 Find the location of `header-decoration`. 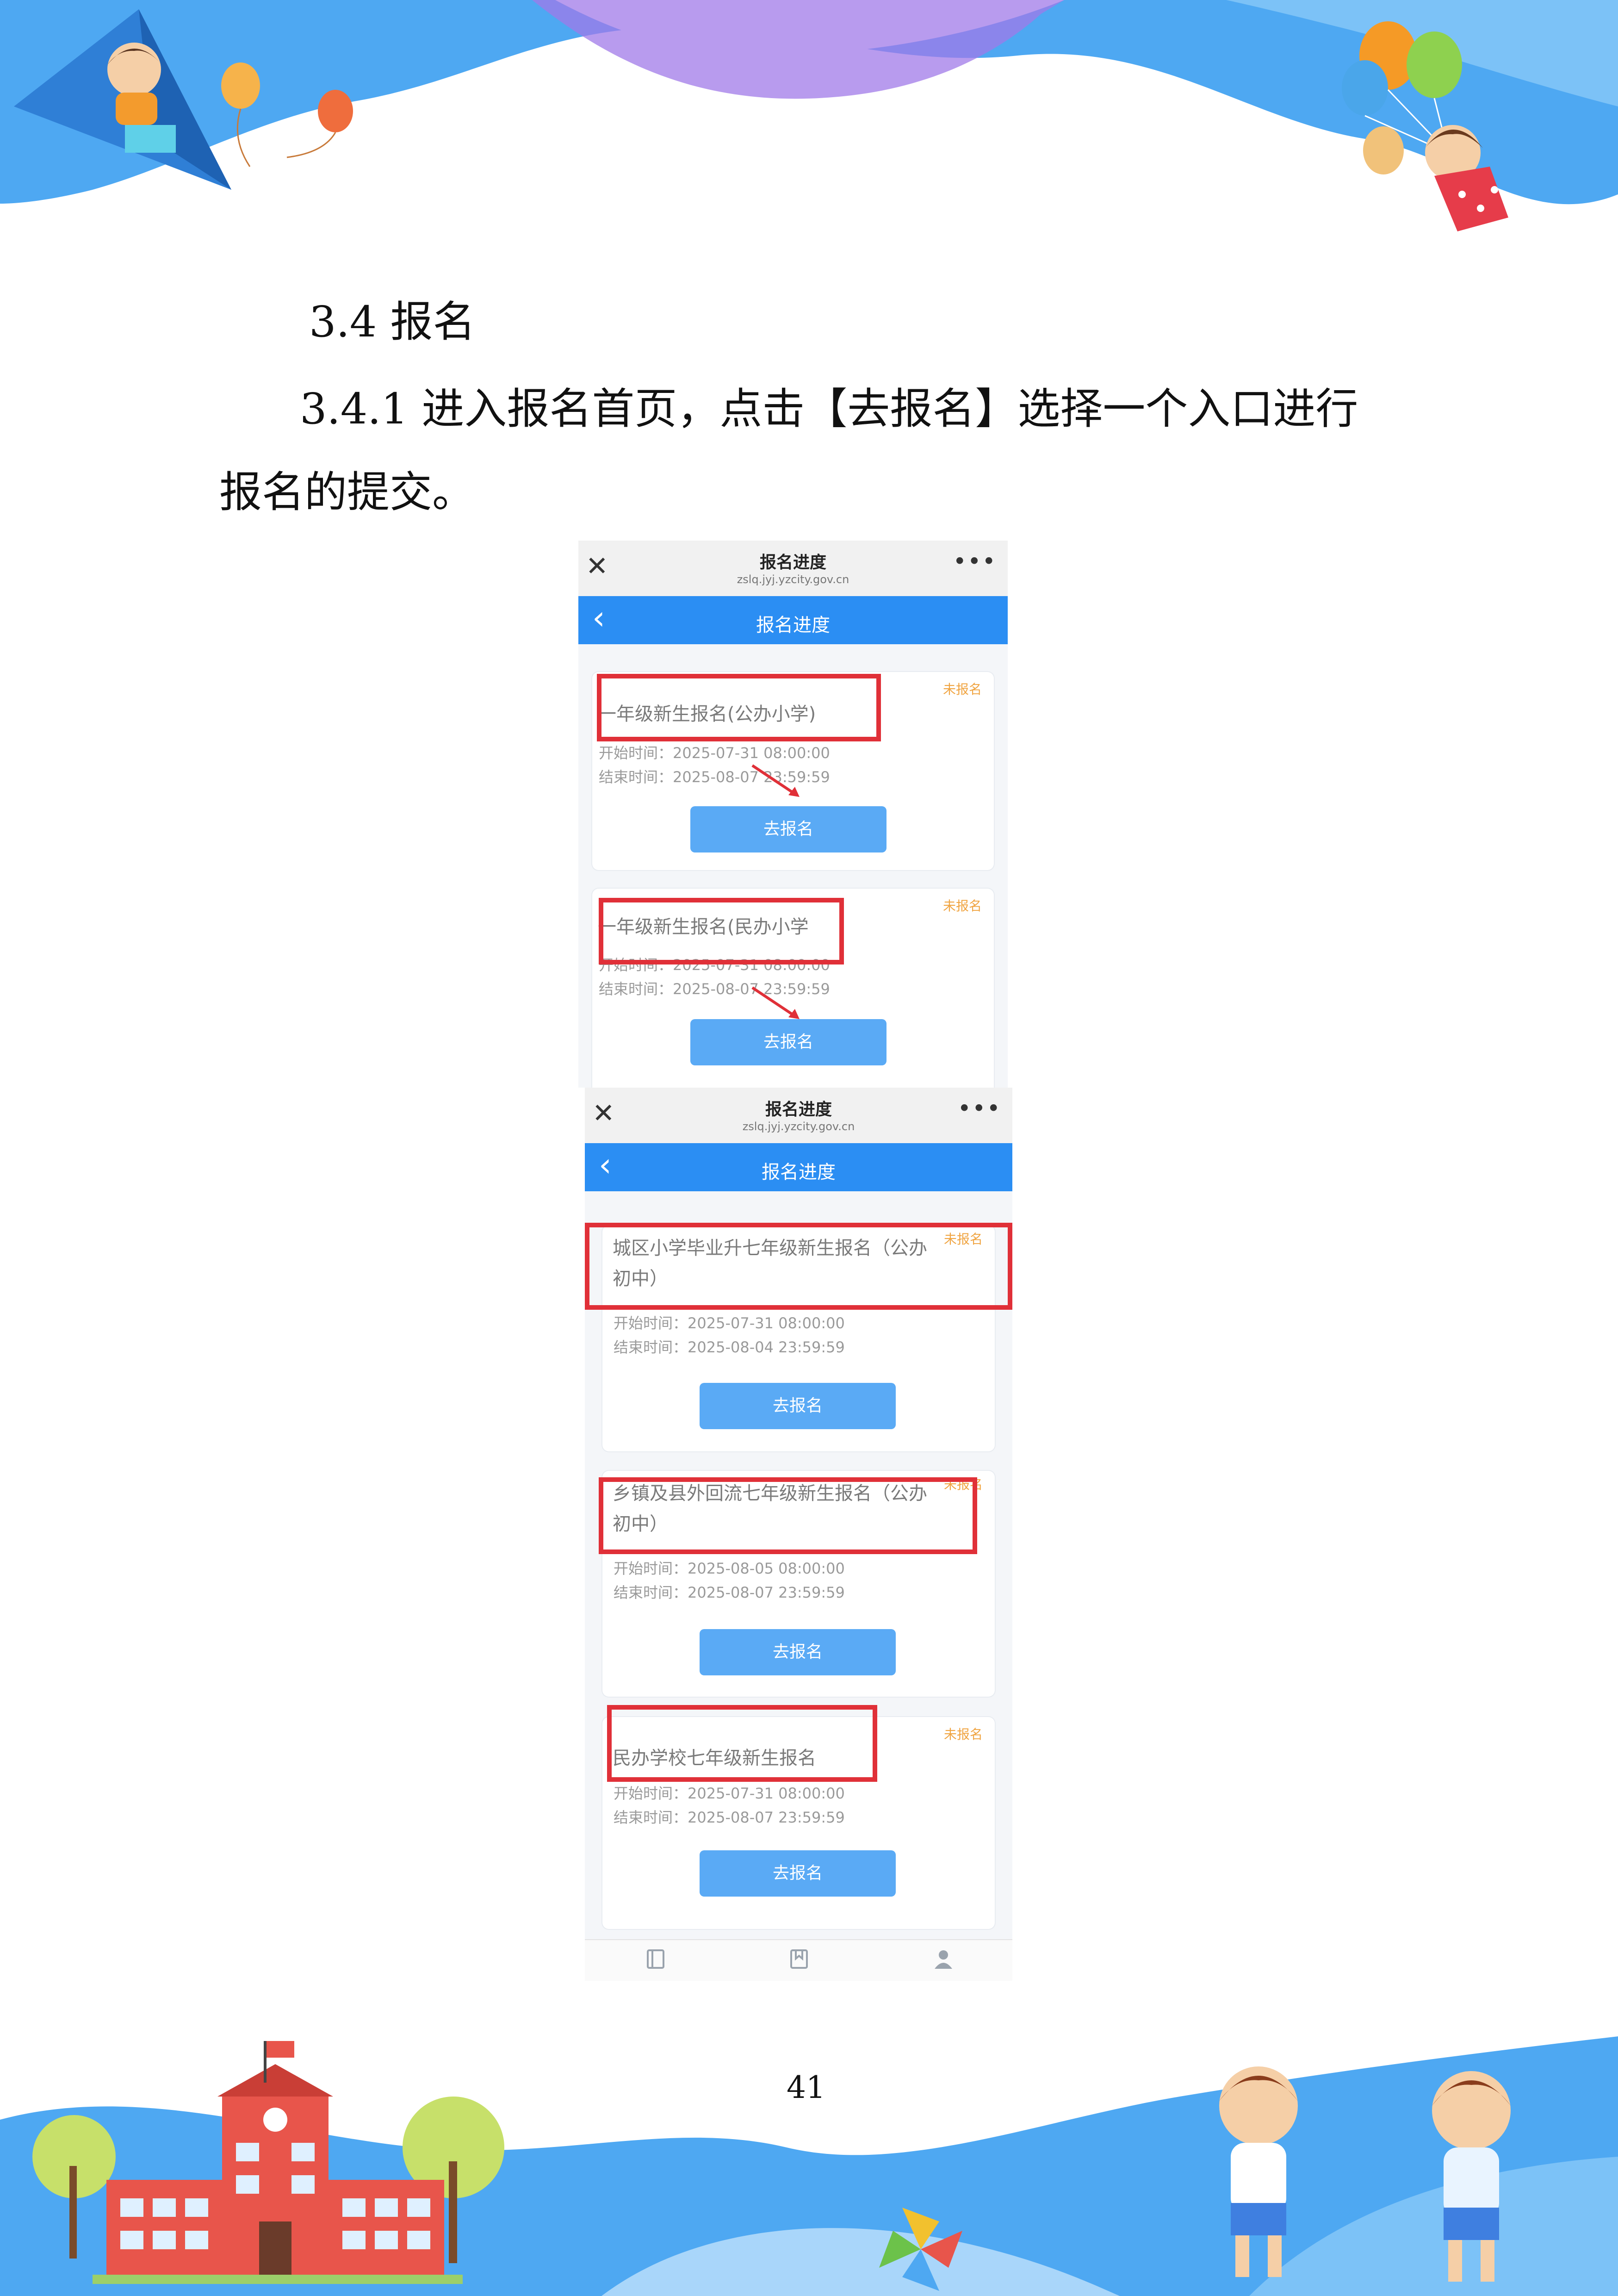

header-decoration is located at coordinates (809, 115).